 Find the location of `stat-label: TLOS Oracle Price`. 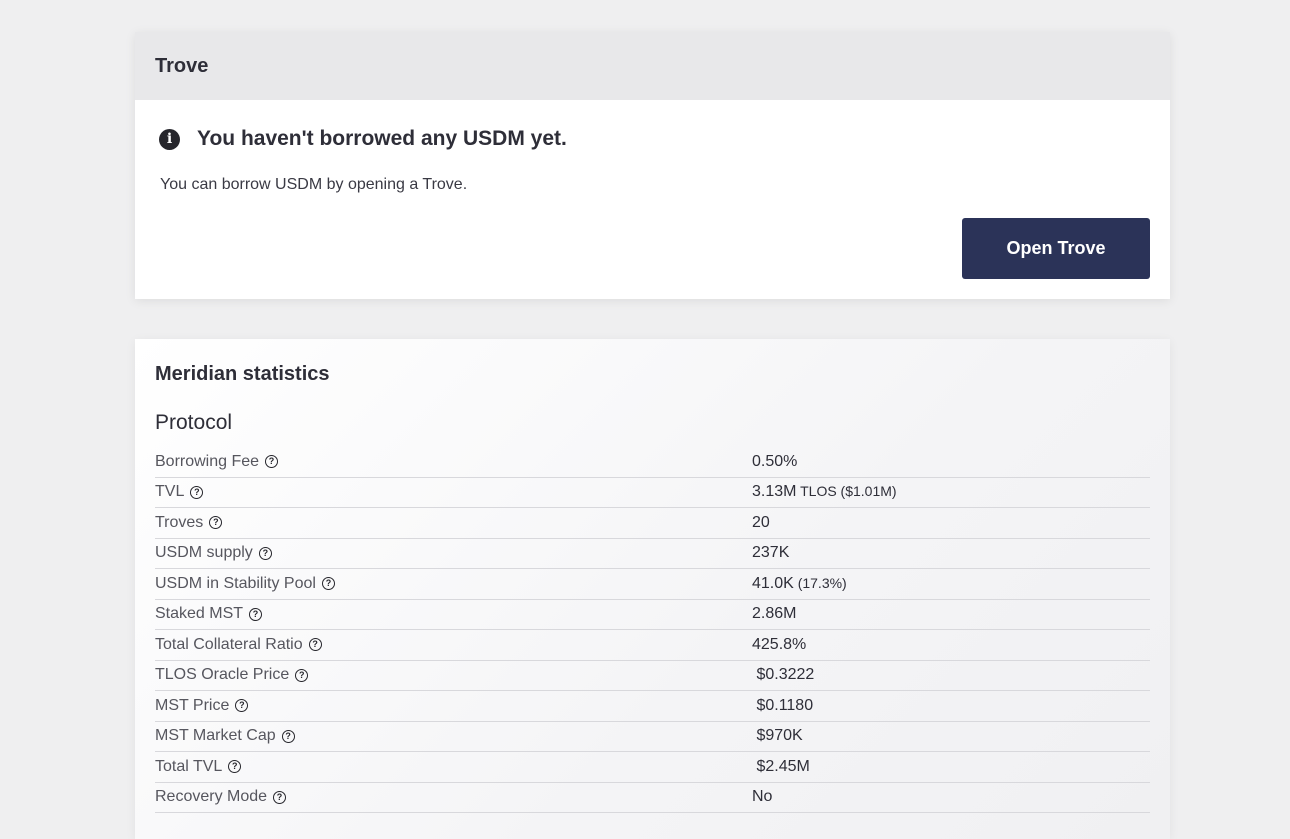

stat-label: TLOS Oracle Price is located at coordinates (222, 675).